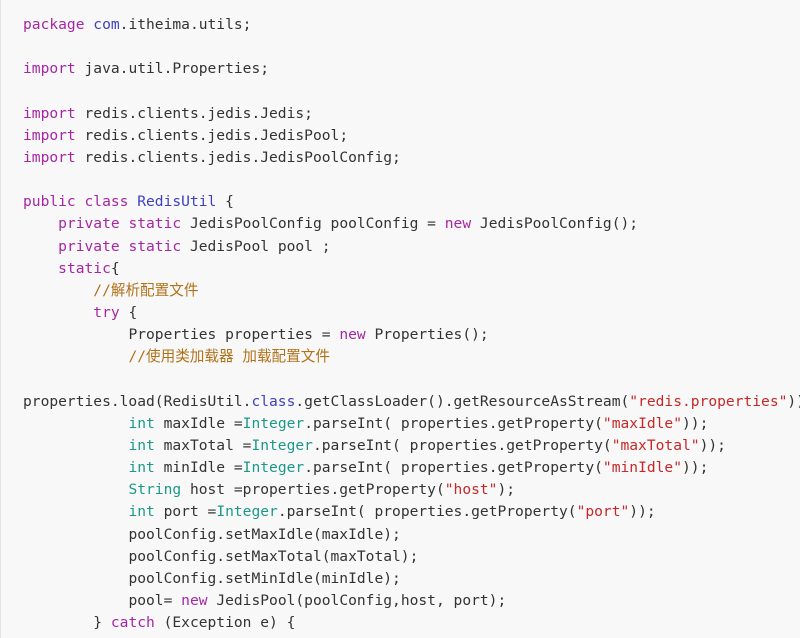 The image size is (800, 638). What do you see at coordinates (198, 113) in the screenshot?
I see `code-token-pln: redis.clients.jedis.Jedis;` at bounding box center [198, 113].